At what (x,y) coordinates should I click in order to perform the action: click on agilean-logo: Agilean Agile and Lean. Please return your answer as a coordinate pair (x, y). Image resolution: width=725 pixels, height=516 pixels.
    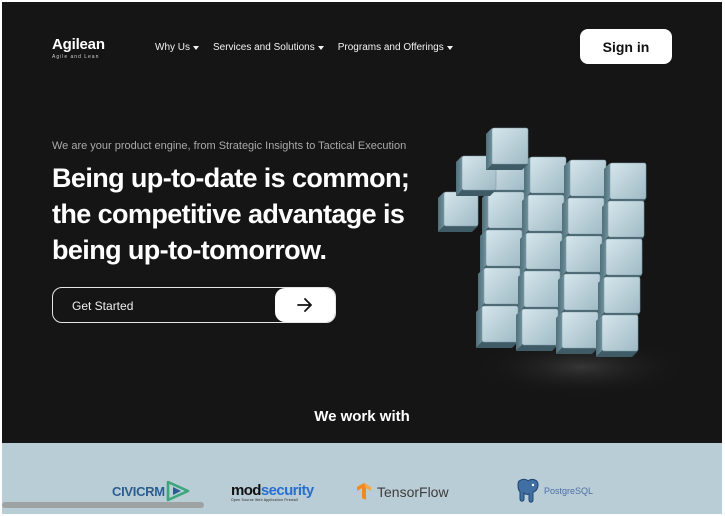
    Looking at the image, I should click on (82, 49).